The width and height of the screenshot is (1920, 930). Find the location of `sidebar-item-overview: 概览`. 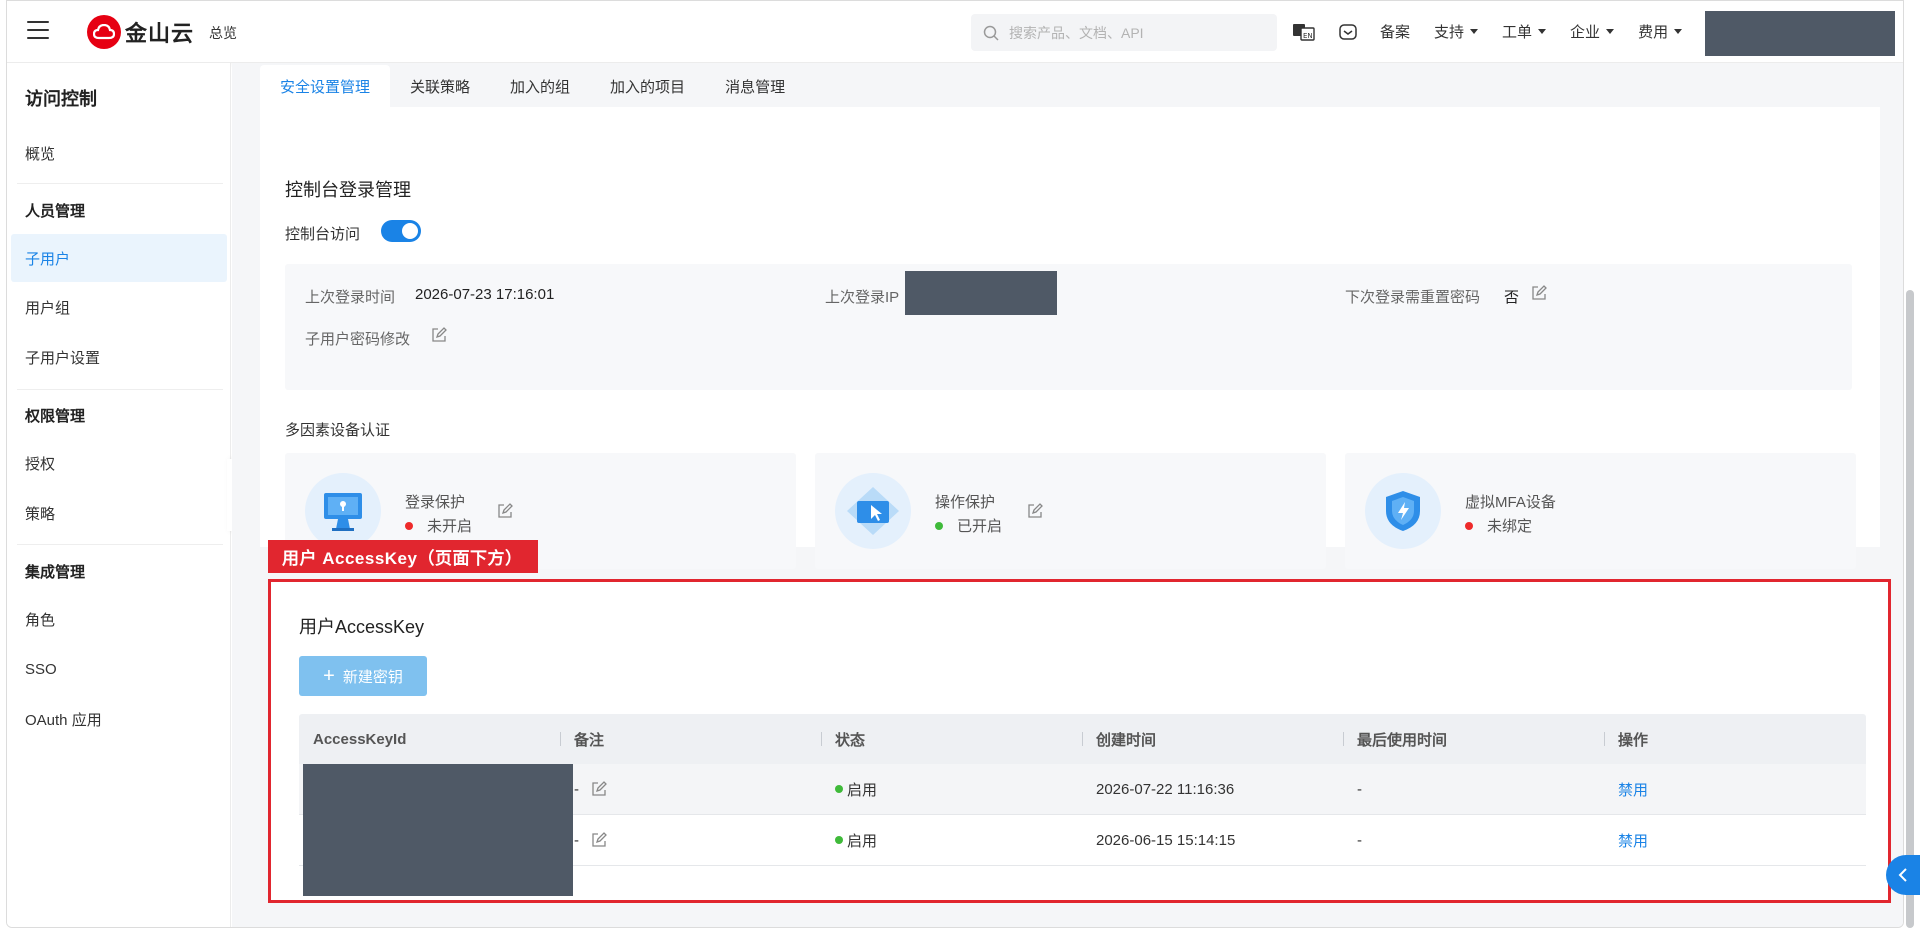

sidebar-item-overview: 概览 is located at coordinates (119, 153).